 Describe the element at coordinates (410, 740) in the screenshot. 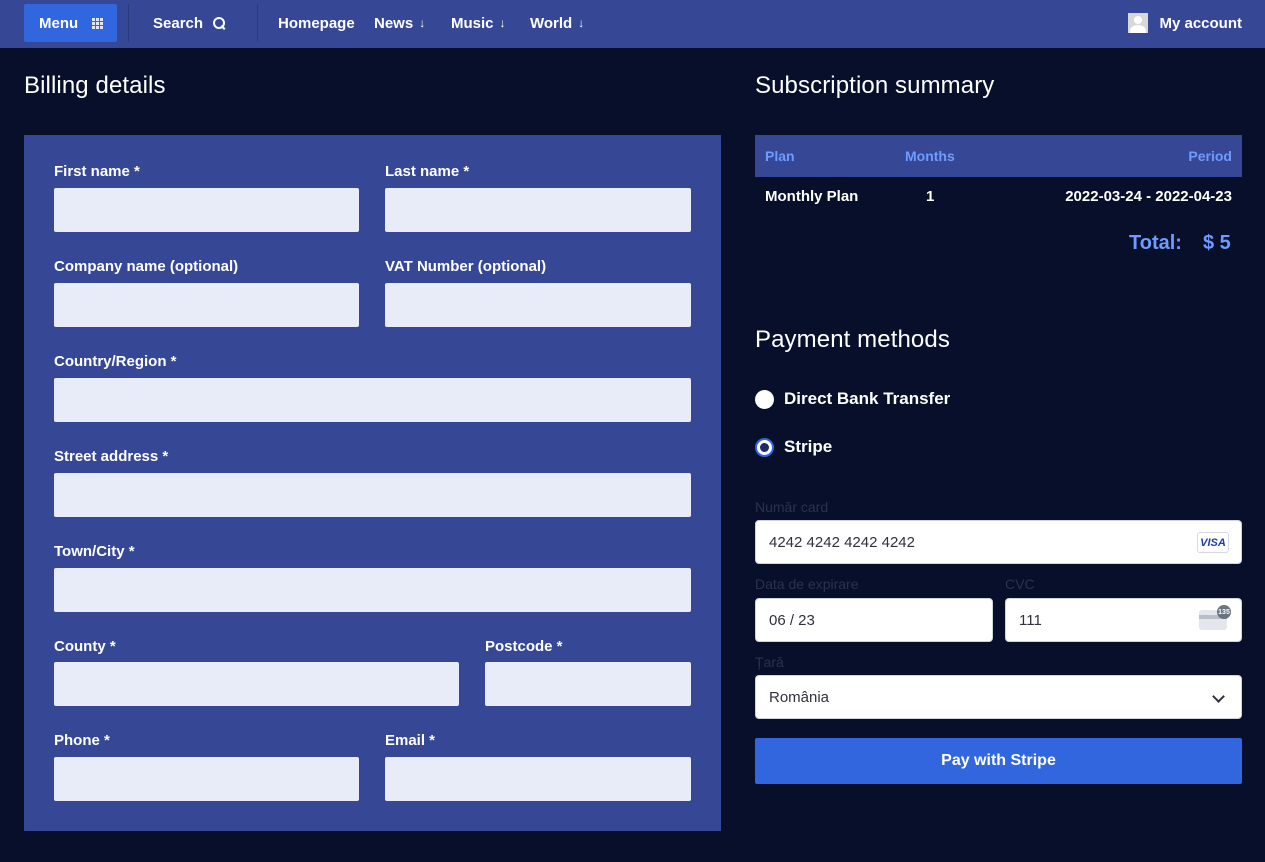

I see `email-label: Email *` at that location.